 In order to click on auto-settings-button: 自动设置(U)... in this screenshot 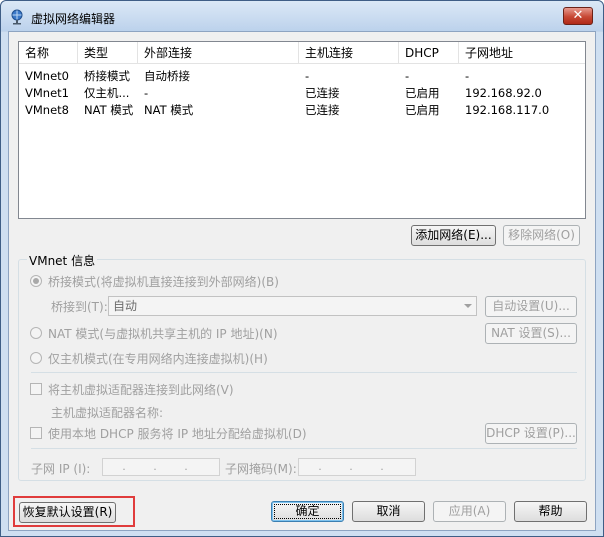, I will do `click(531, 306)`.